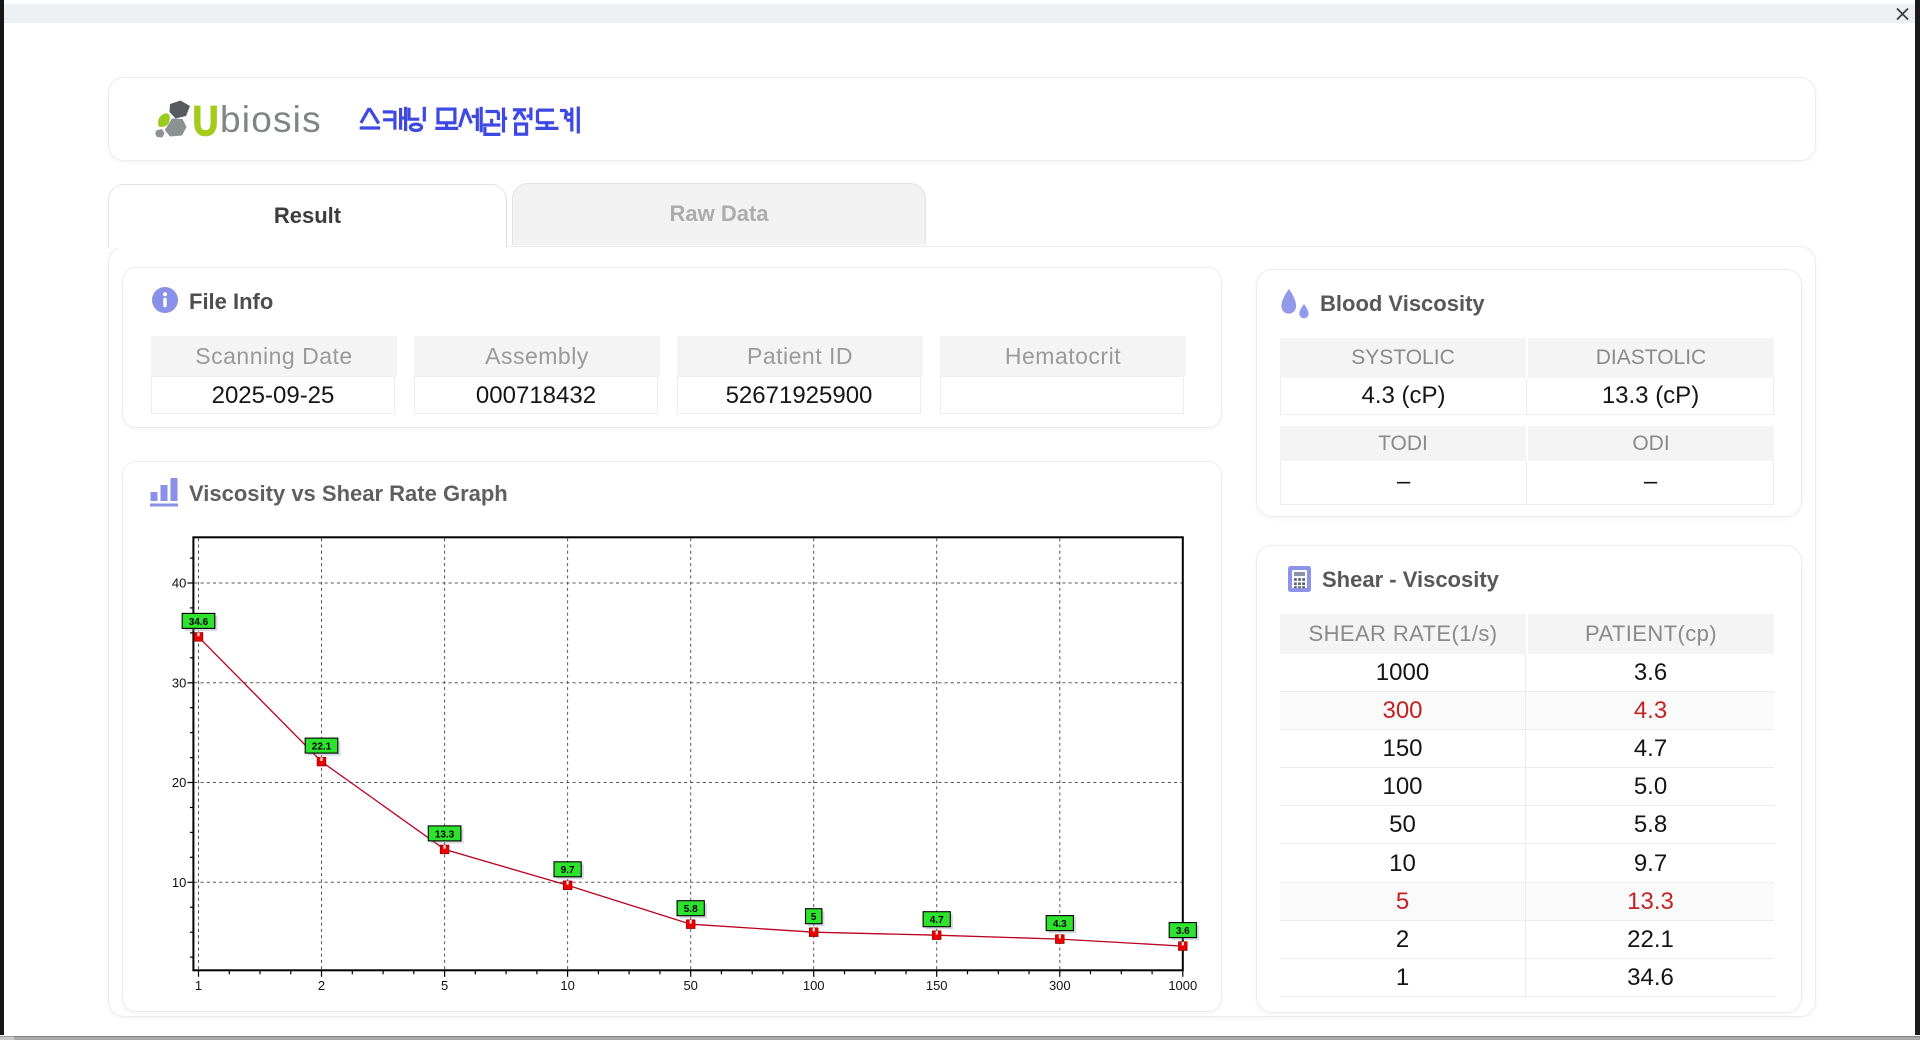  Describe the element at coordinates (322, 747) in the screenshot. I see `svg-text: 22.1` at that location.